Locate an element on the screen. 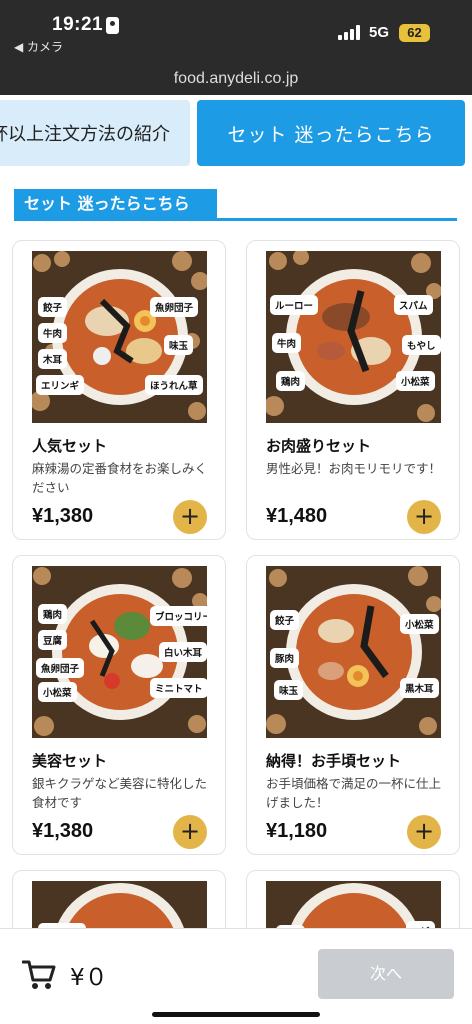  id-badge-icon is located at coordinates (112, 25).